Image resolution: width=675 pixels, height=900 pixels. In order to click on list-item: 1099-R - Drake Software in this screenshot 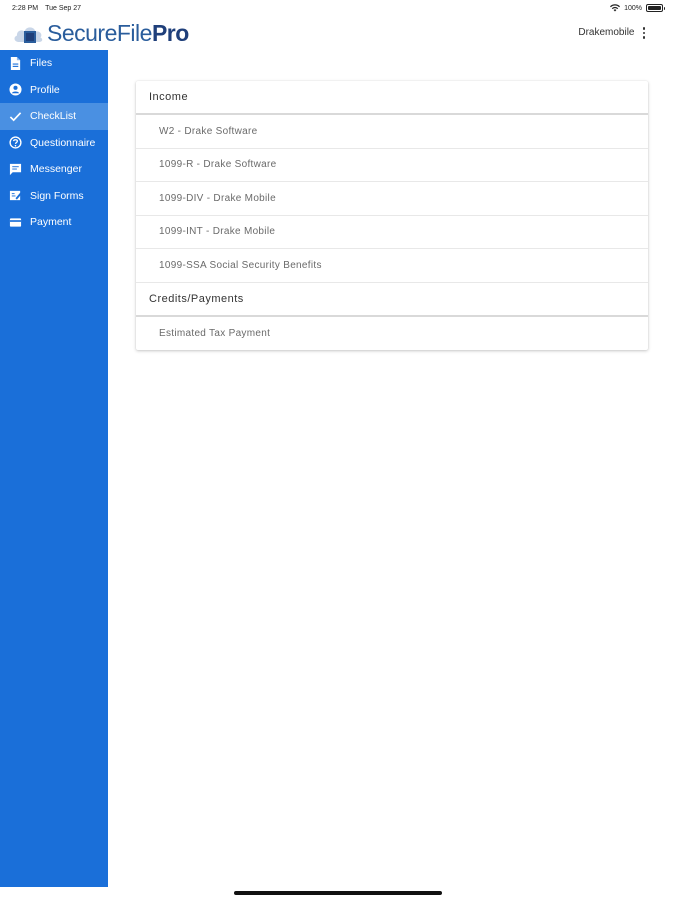, I will do `click(392, 165)`.